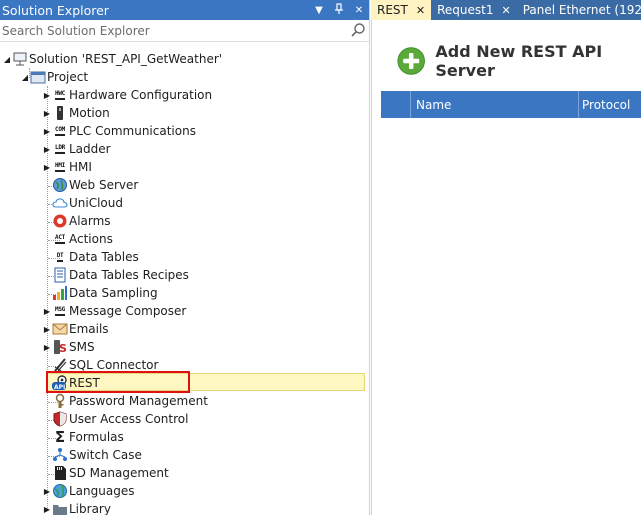 The image size is (641, 515). I want to click on tree-node-hmi: ▶ HMI HMI, so click(67, 167).